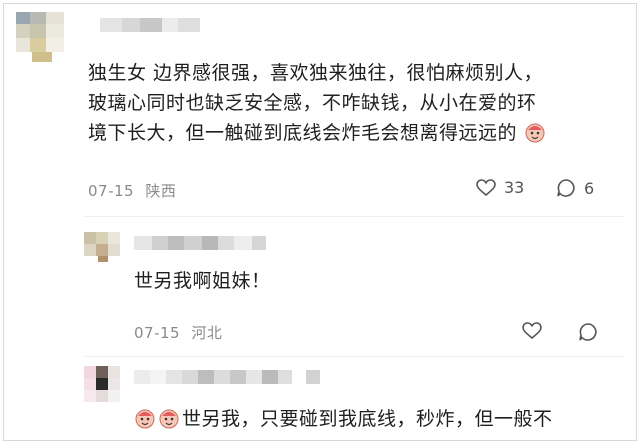 This screenshot has height=444, width=640. Describe the element at coordinates (161, 191) in the screenshot. I see `comment-location: 陕西` at that location.